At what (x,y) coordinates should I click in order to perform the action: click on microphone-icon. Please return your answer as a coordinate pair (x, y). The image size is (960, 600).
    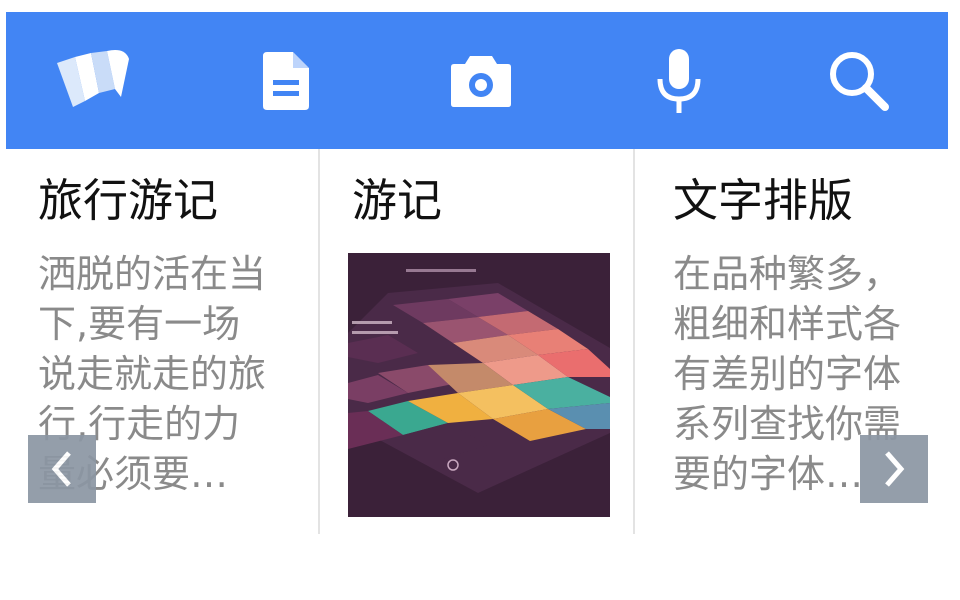
    Looking at the image, I should click on (679, 80).